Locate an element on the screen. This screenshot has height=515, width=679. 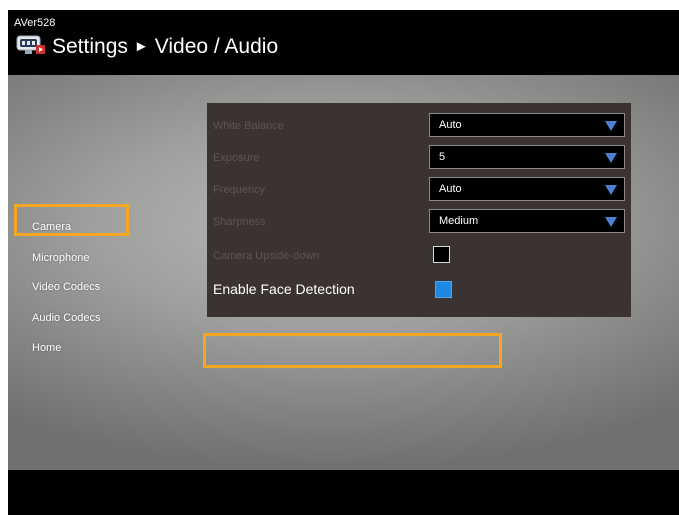
face-detection-checkbox is located at coordinates (443, 289).